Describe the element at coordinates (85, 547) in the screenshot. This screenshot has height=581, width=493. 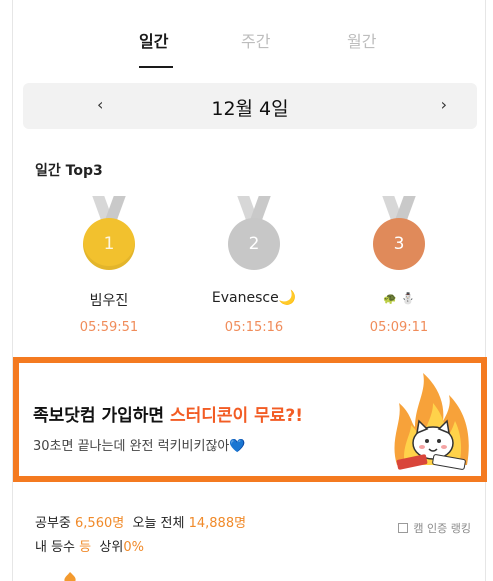
I see `my-rank: 등` at that location.